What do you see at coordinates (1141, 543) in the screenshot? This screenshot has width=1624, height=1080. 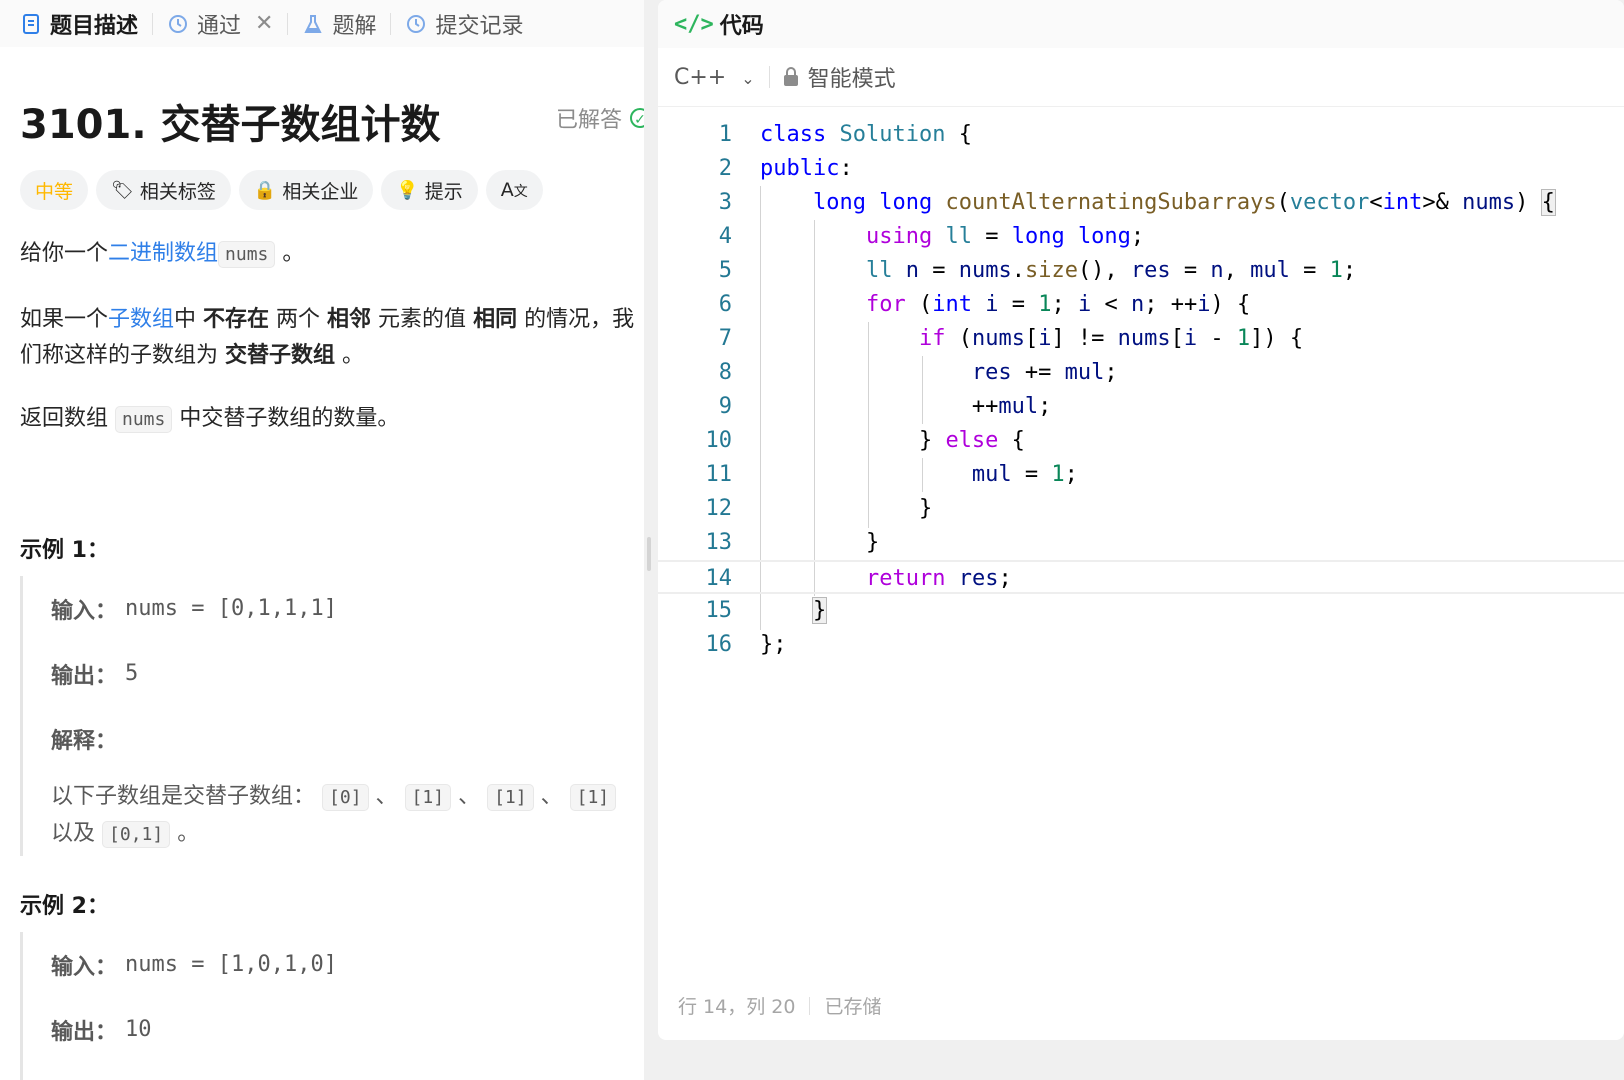 I see `code-line: 13 }` at bounding box center [1141, 543].